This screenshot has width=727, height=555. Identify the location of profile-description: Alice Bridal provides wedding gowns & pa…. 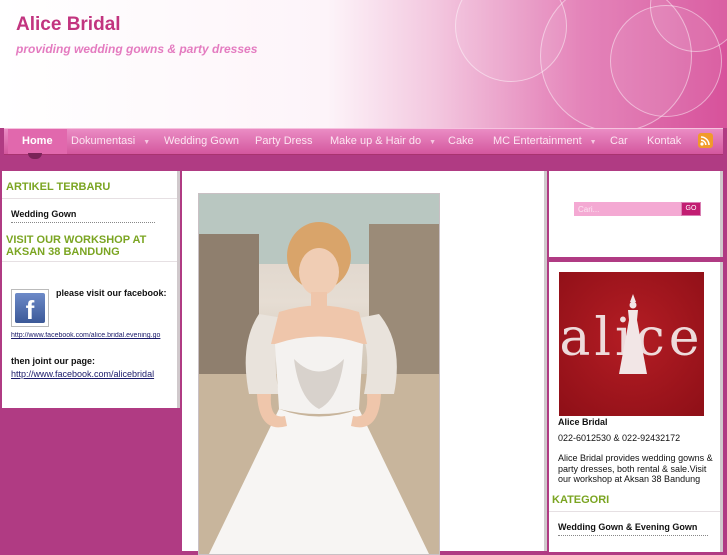
(635, 468).